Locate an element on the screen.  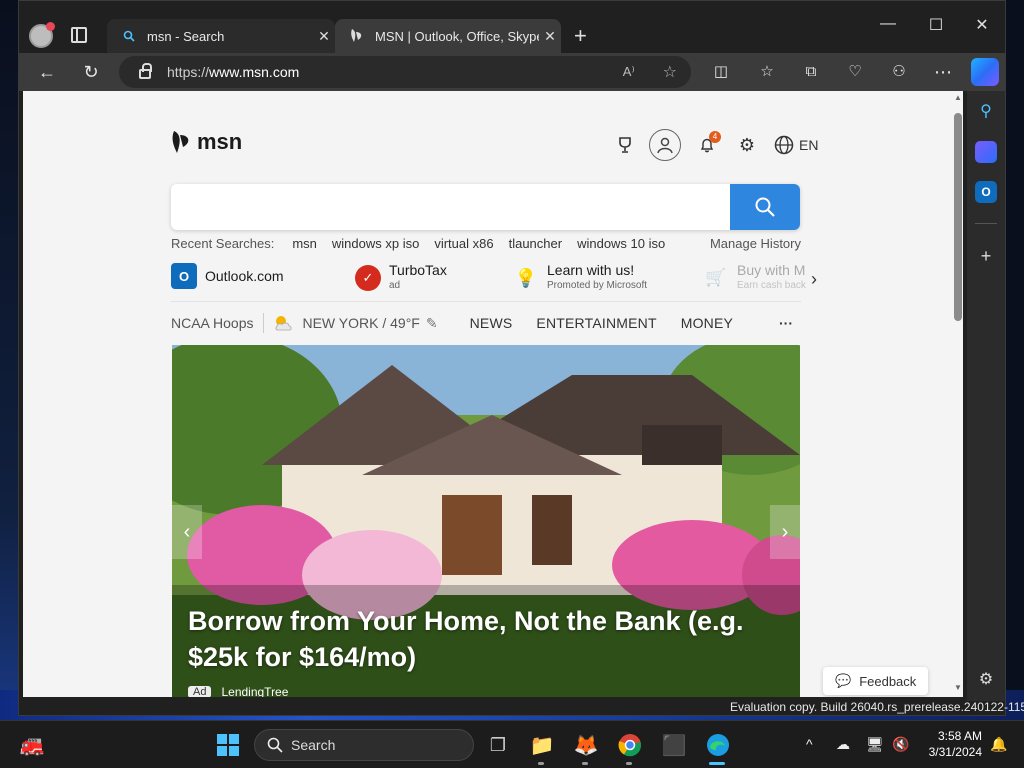
refresh-button: ↻ is located at coordinates (91, 72).